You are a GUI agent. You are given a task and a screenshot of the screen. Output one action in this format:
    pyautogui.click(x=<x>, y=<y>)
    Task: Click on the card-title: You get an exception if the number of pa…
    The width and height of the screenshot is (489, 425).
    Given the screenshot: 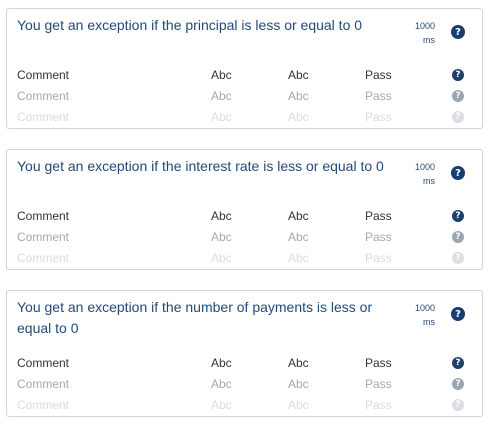 What is the action you would take?
    pyautogui.click(x=195, y=317)
    